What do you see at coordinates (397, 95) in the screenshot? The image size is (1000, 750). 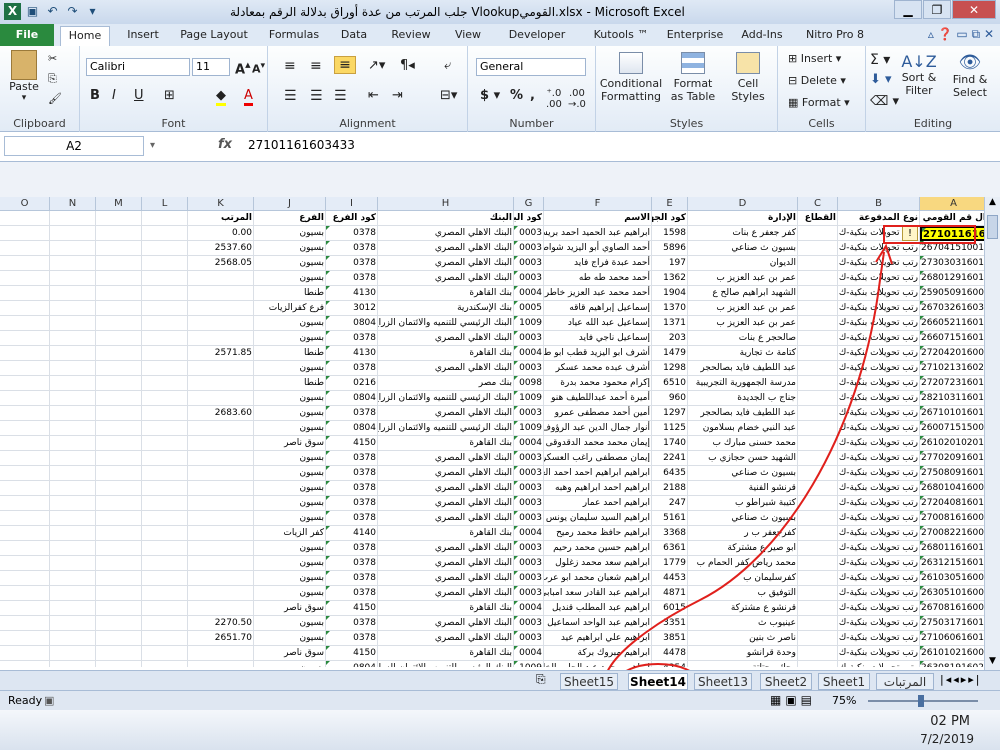 I see `increase-indent-icon: ⇥` at bounding box center [397, 95].